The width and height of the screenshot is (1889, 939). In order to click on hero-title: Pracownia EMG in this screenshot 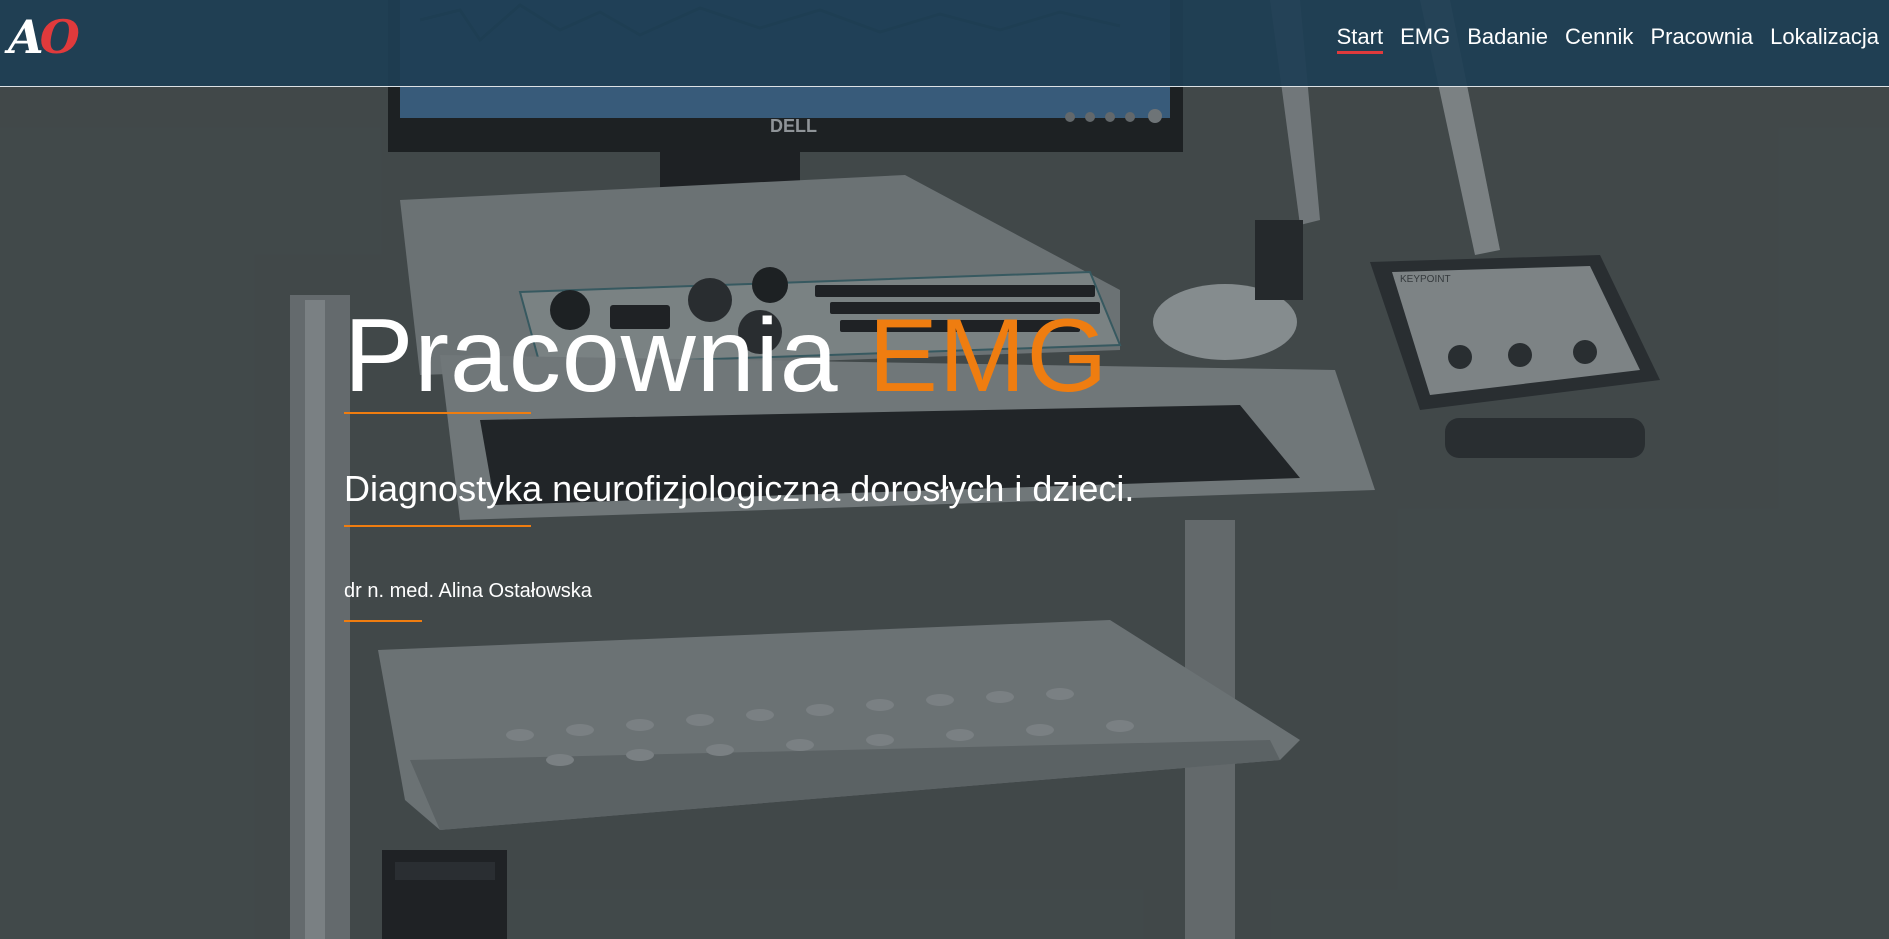, I will do `click(726, 356)`.